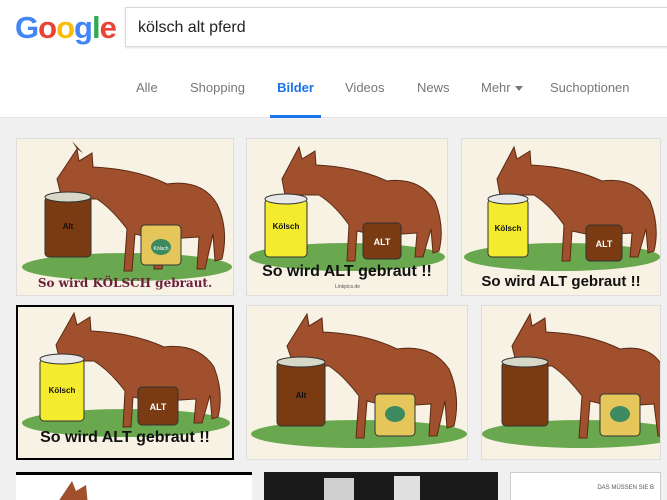  What do you see at coordinates (160, 249) in the screenshot?
I see `bucket-label: Kölsch` at bounding box center [160, 249].